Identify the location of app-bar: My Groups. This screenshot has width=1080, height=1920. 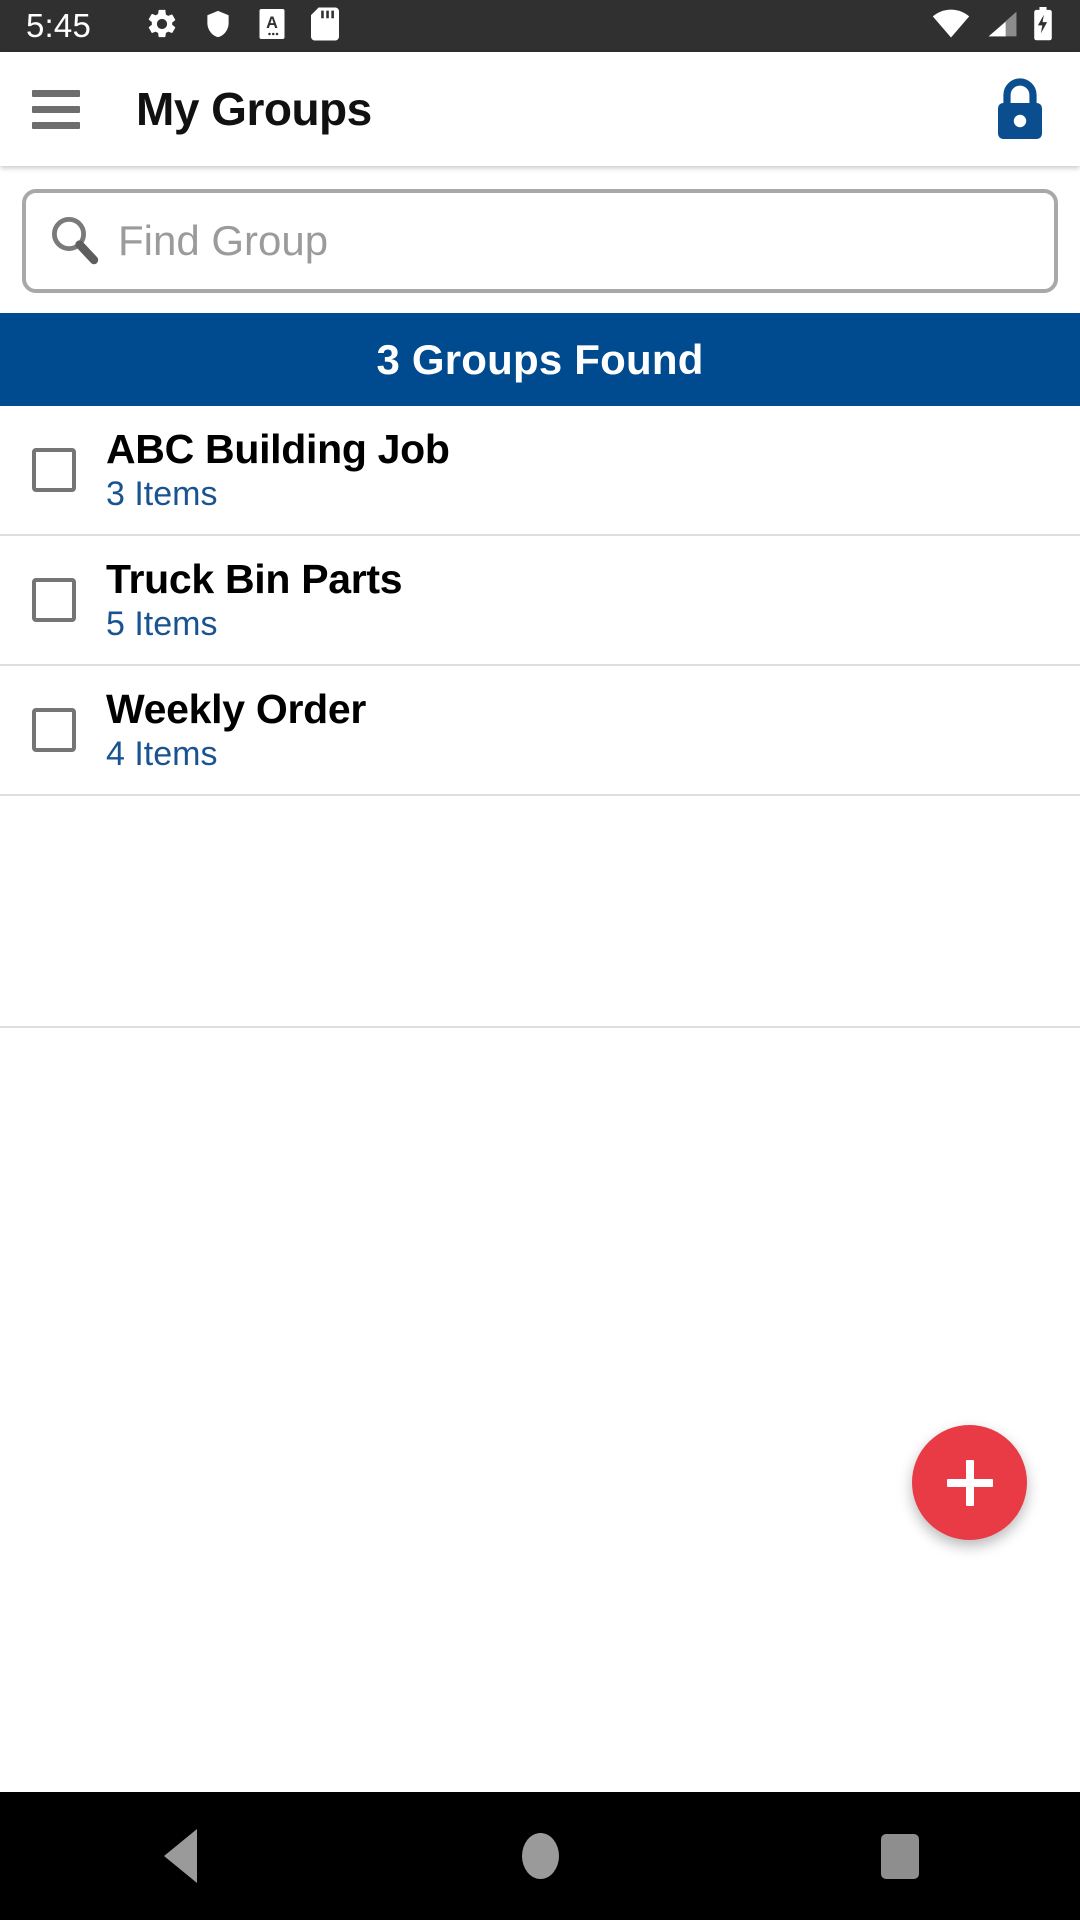
(540, 109).